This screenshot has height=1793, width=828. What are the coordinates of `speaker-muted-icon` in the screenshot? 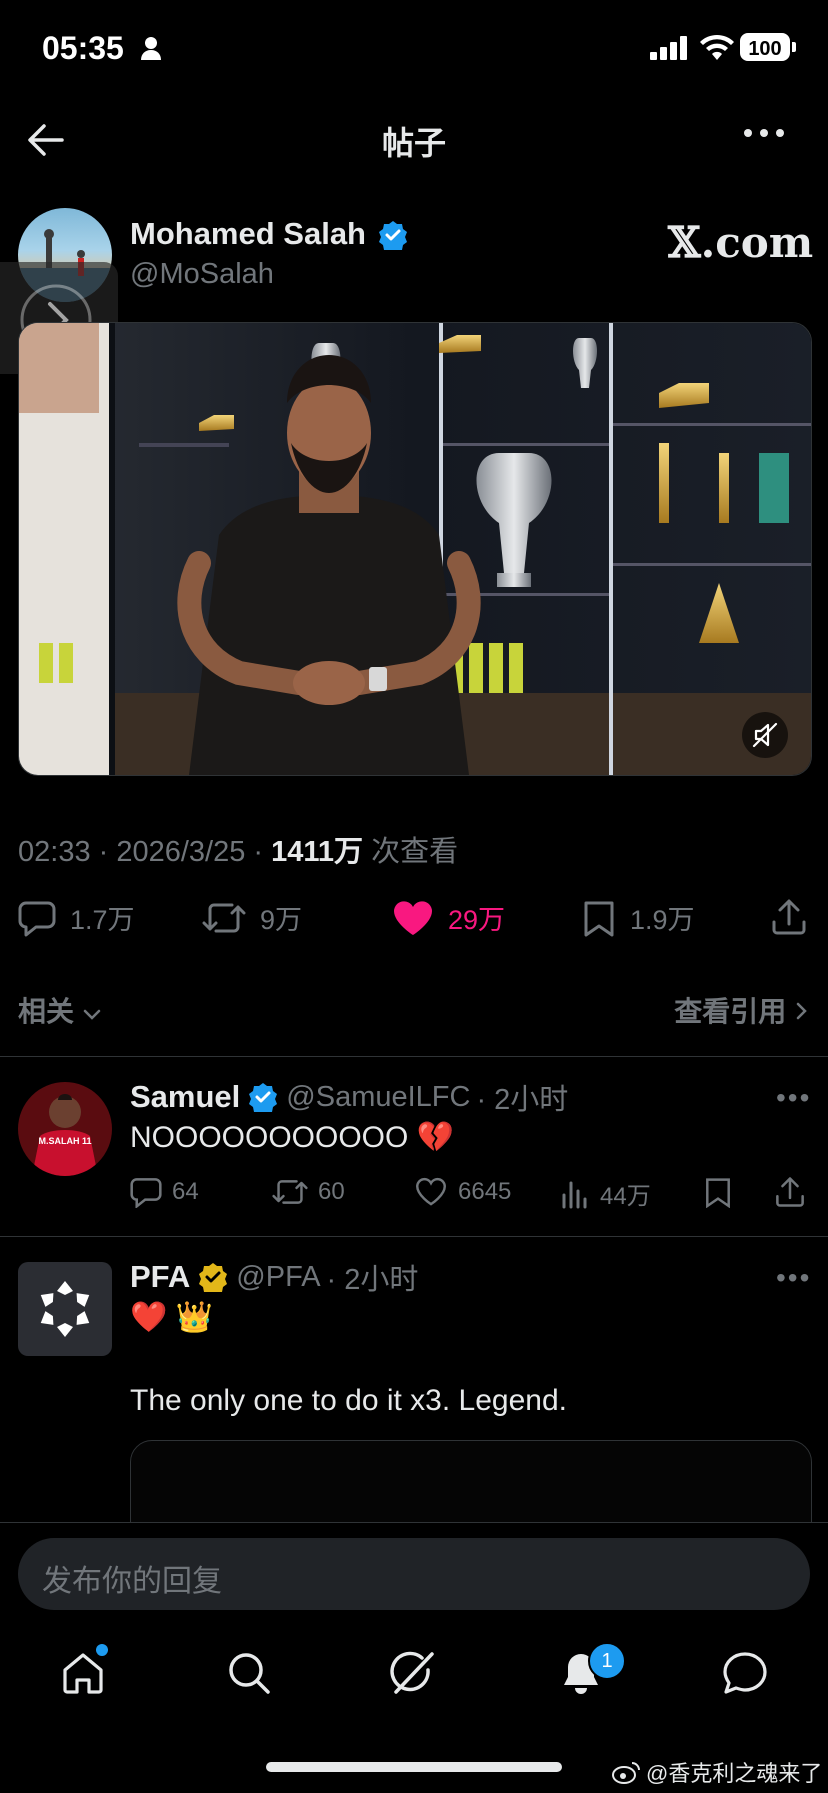 It's located at (765, 735).